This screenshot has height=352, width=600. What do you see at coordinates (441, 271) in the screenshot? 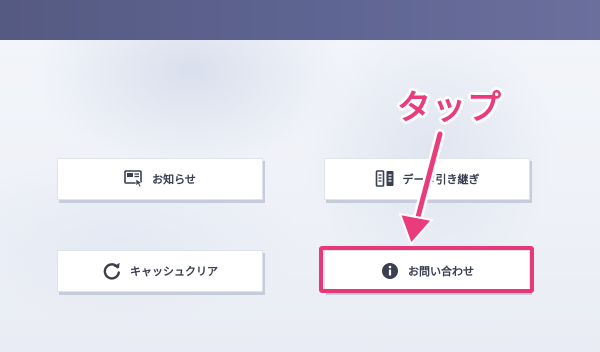
I see `contact-button-label: お問い合わせ` at bounding box center [441, 271].